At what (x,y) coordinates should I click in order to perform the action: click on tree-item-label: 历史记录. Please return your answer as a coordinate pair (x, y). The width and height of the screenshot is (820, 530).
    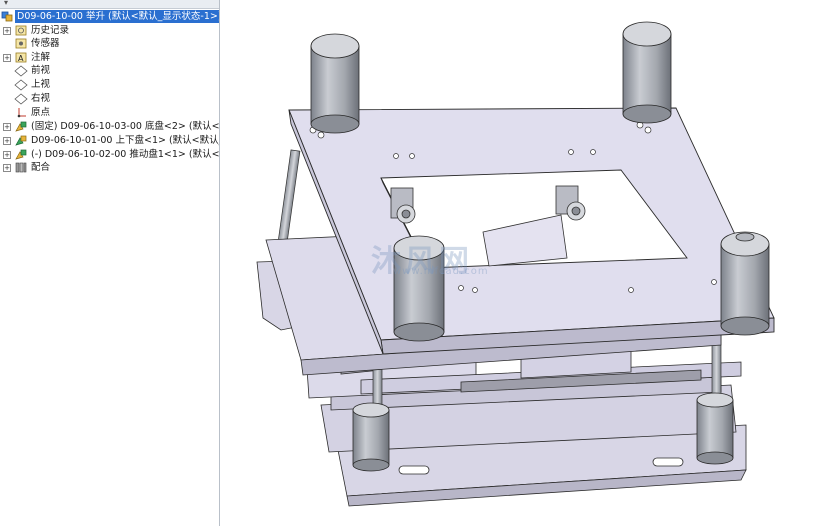
    Looking at the image, I should click on (50, 30).